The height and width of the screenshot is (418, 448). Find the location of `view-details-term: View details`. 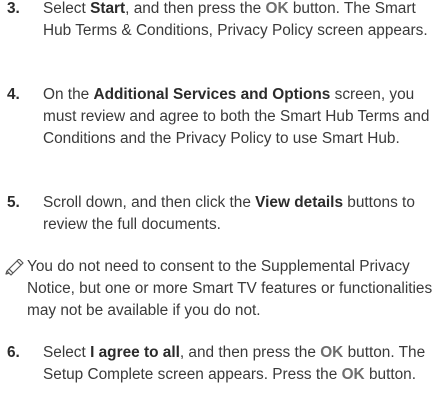

view-details-term: View details is located at coordinates (299, 202).